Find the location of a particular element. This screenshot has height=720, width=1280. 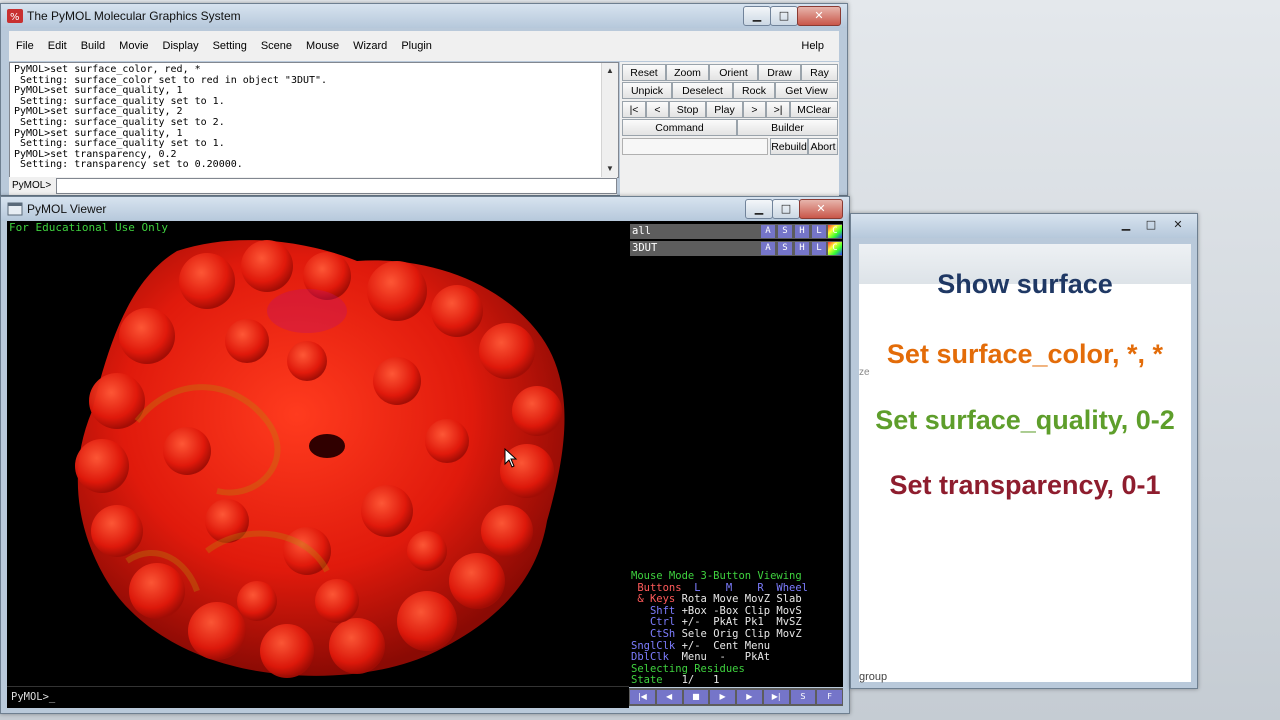

menu-movie: Movie is located at coordinates (133, 46).